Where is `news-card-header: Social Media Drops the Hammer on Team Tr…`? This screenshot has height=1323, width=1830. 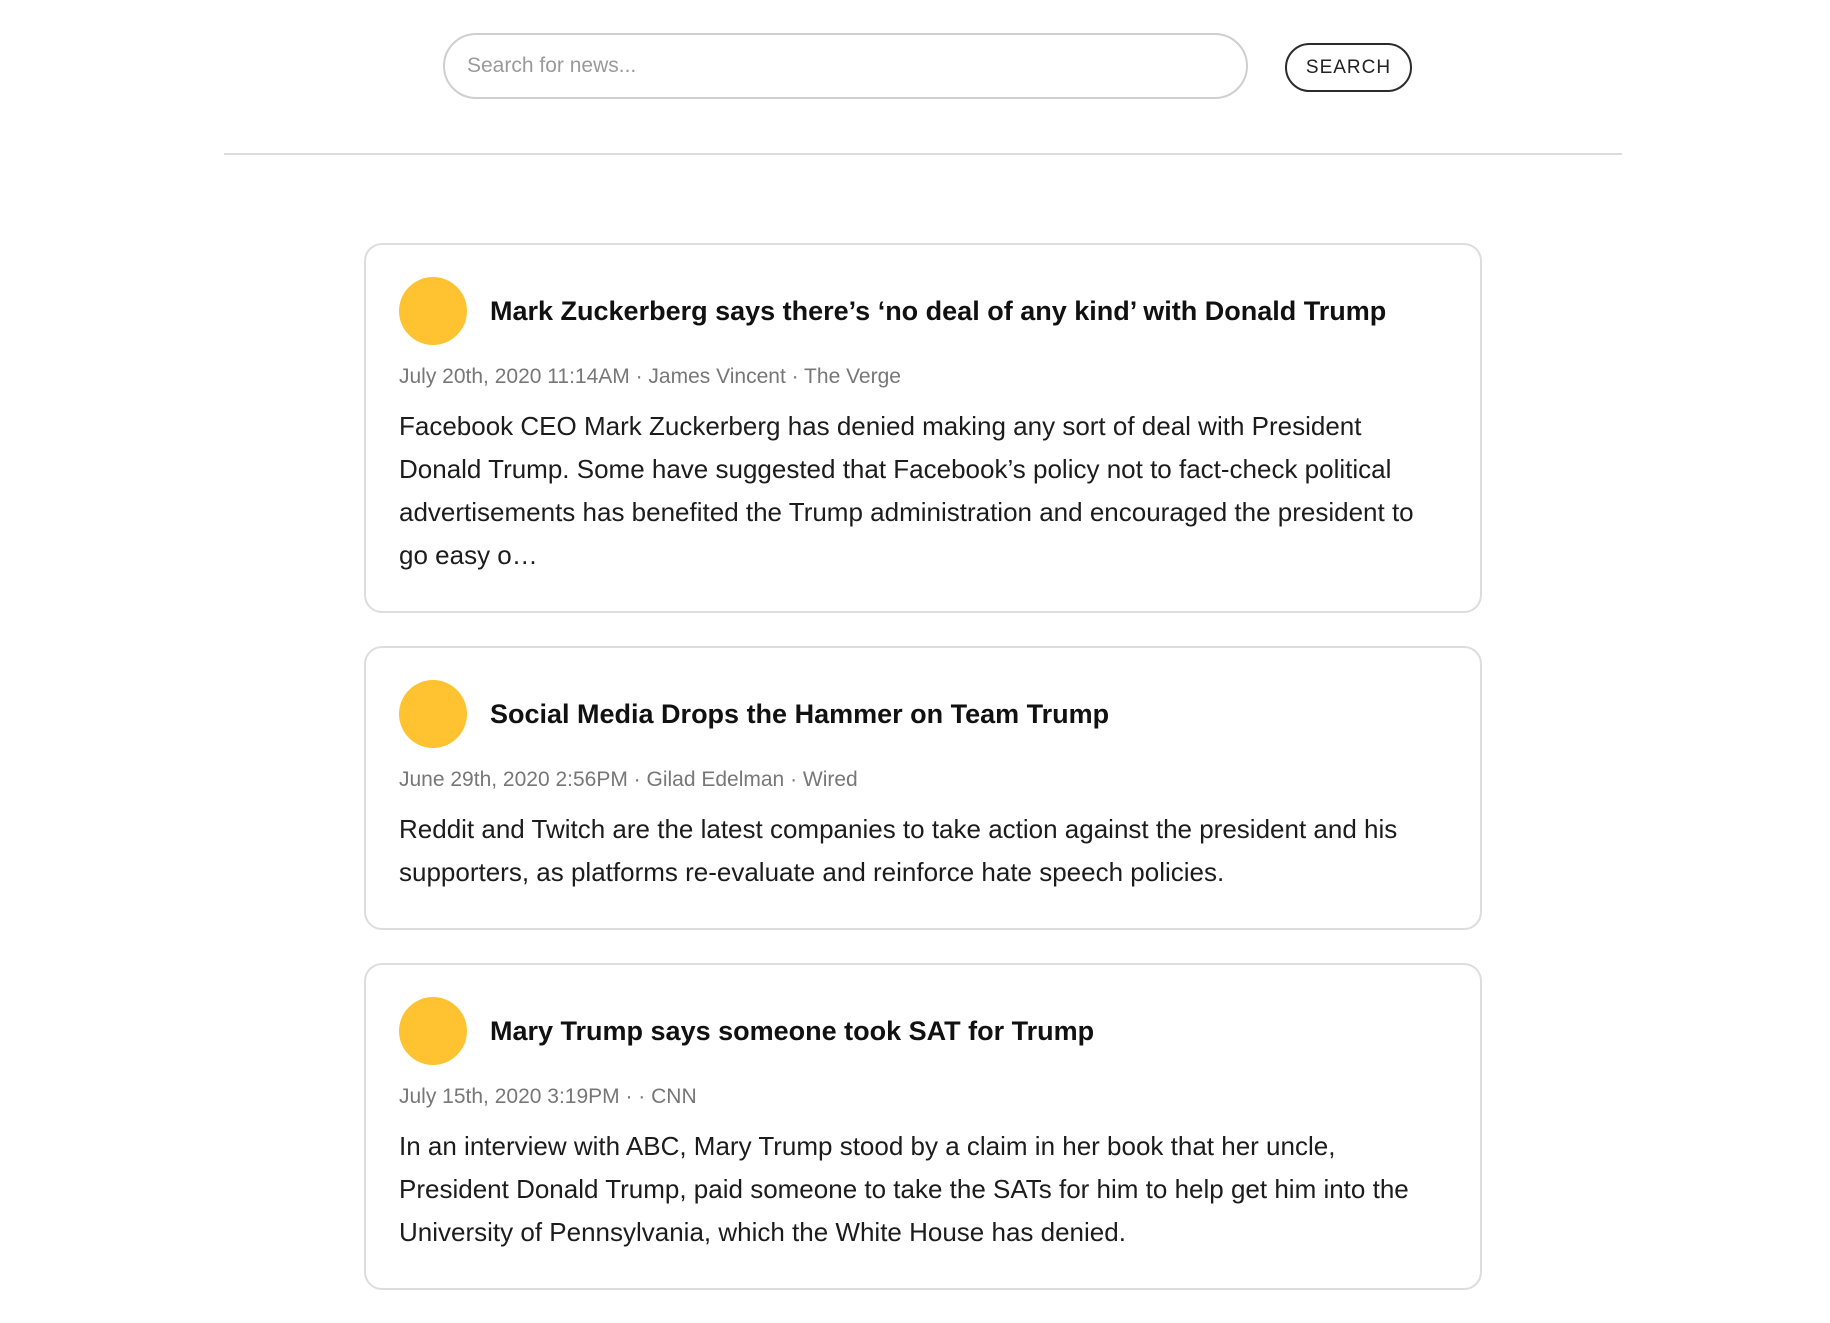
news-card-header: Social Media Drops the Hammer on Team Tr… is located at coordinates (923, 714).